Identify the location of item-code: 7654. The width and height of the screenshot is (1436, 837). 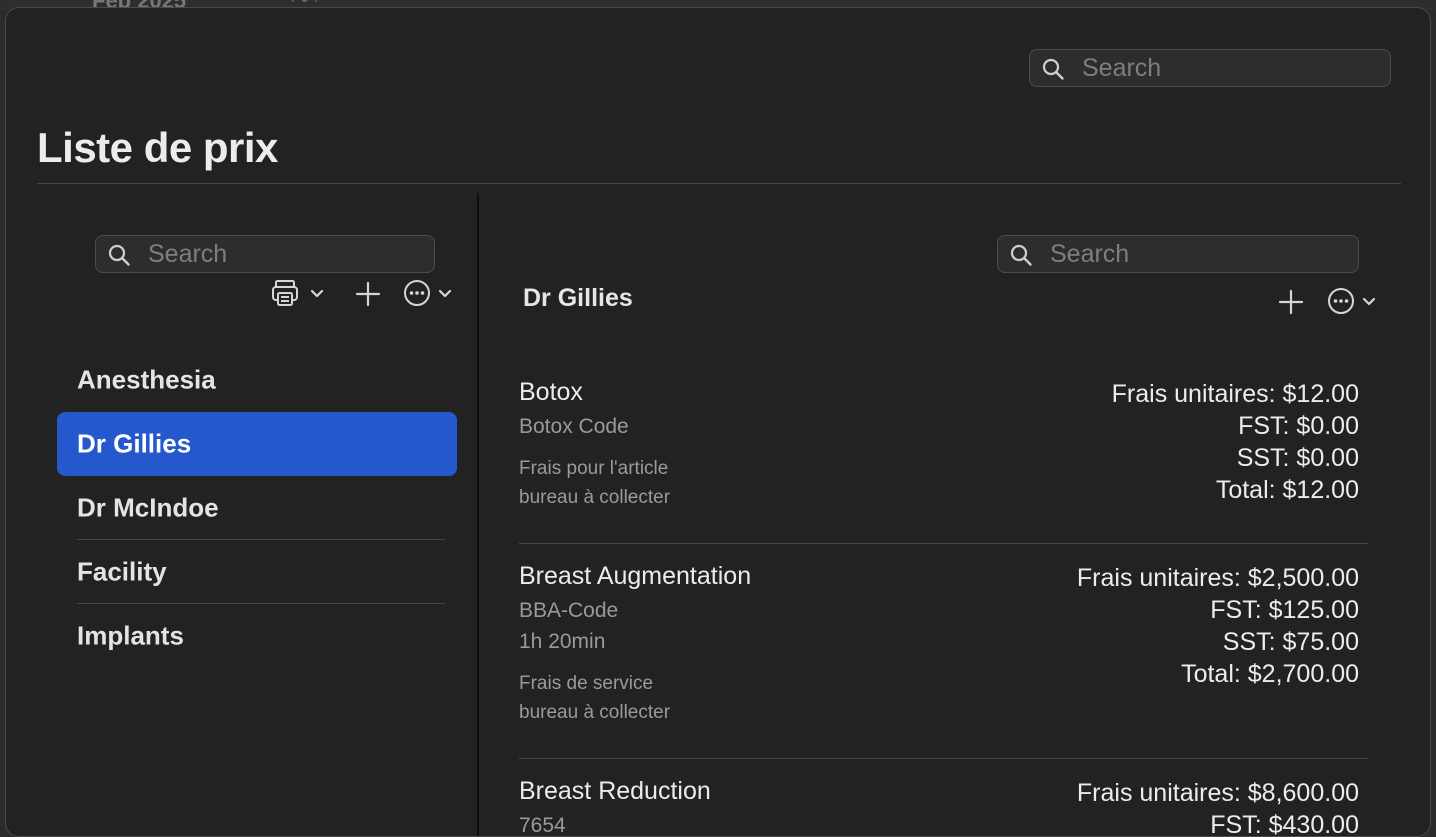
(542, 825).